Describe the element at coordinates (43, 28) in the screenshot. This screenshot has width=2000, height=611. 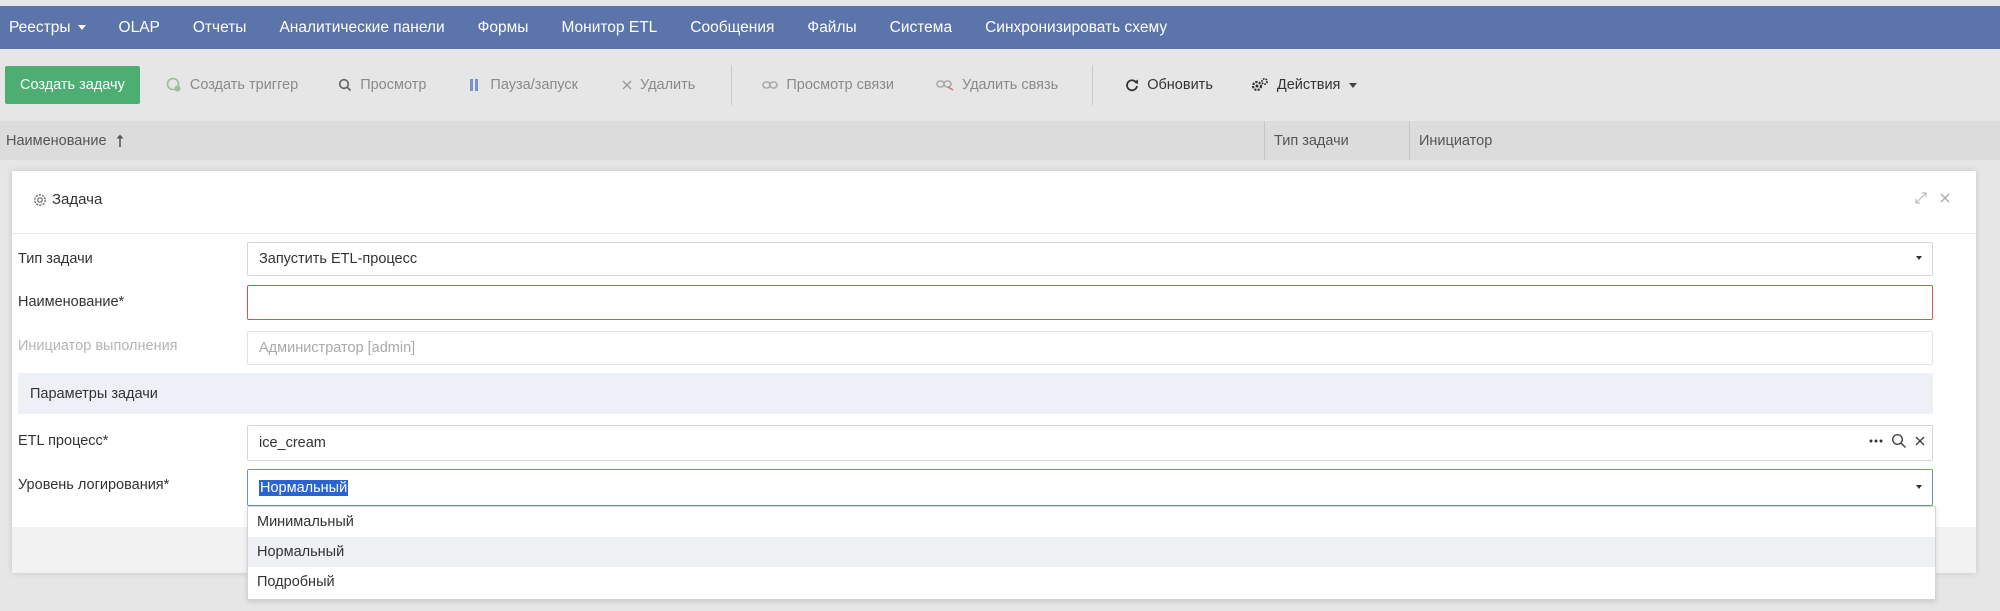
I see `menu-item-registries: Реестры` at that location.